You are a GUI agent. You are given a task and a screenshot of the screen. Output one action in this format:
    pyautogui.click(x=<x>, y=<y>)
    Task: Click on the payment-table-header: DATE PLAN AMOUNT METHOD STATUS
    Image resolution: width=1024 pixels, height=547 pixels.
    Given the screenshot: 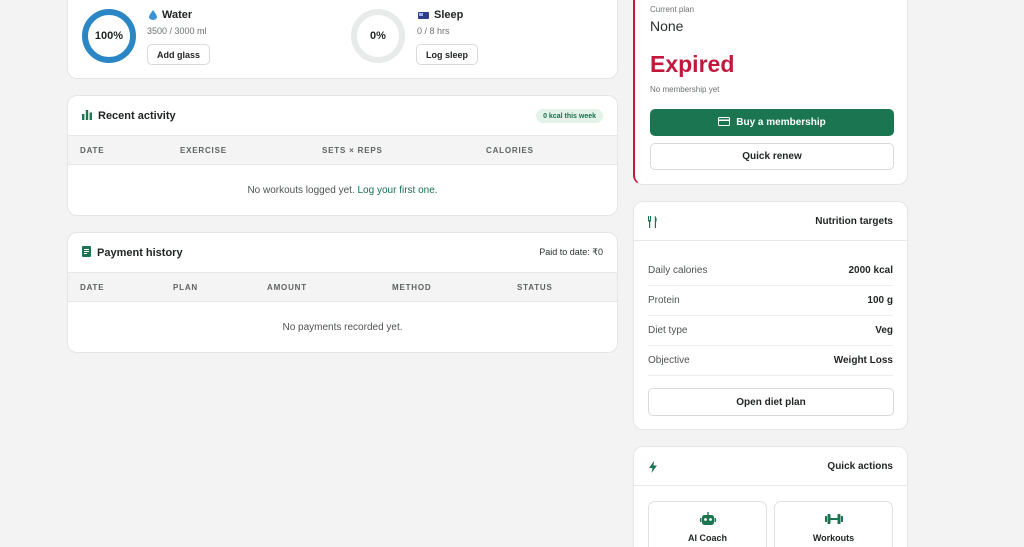 What is the action you would take?
    pyautogui.click(x=342, y=287)
    